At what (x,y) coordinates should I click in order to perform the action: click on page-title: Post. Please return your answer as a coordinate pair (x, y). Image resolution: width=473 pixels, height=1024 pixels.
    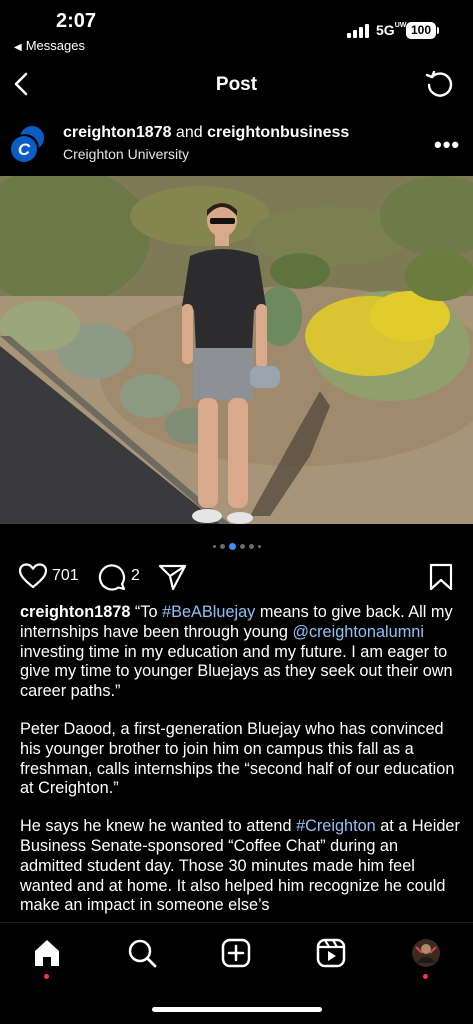
    Looking at the image, I should click on (236, 84).